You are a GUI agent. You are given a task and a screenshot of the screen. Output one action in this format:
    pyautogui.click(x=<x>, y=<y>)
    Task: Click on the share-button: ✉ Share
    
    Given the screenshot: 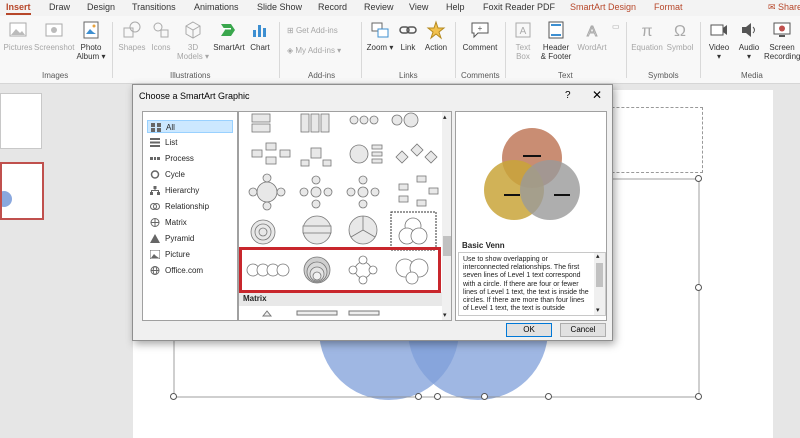 What is the action you would take?
    pyautogui.click(x=784, y=7)
    